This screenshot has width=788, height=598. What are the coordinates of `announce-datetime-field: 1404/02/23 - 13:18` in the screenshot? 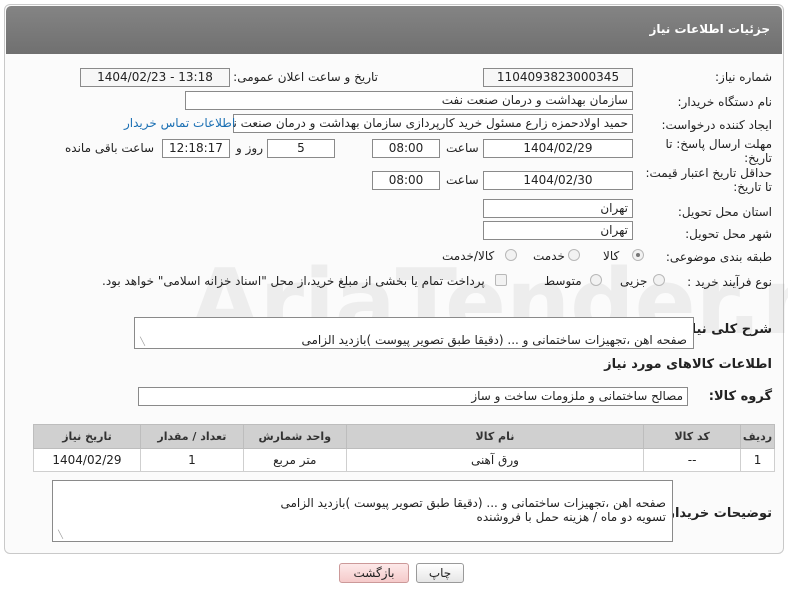 It's located at (155, 77).